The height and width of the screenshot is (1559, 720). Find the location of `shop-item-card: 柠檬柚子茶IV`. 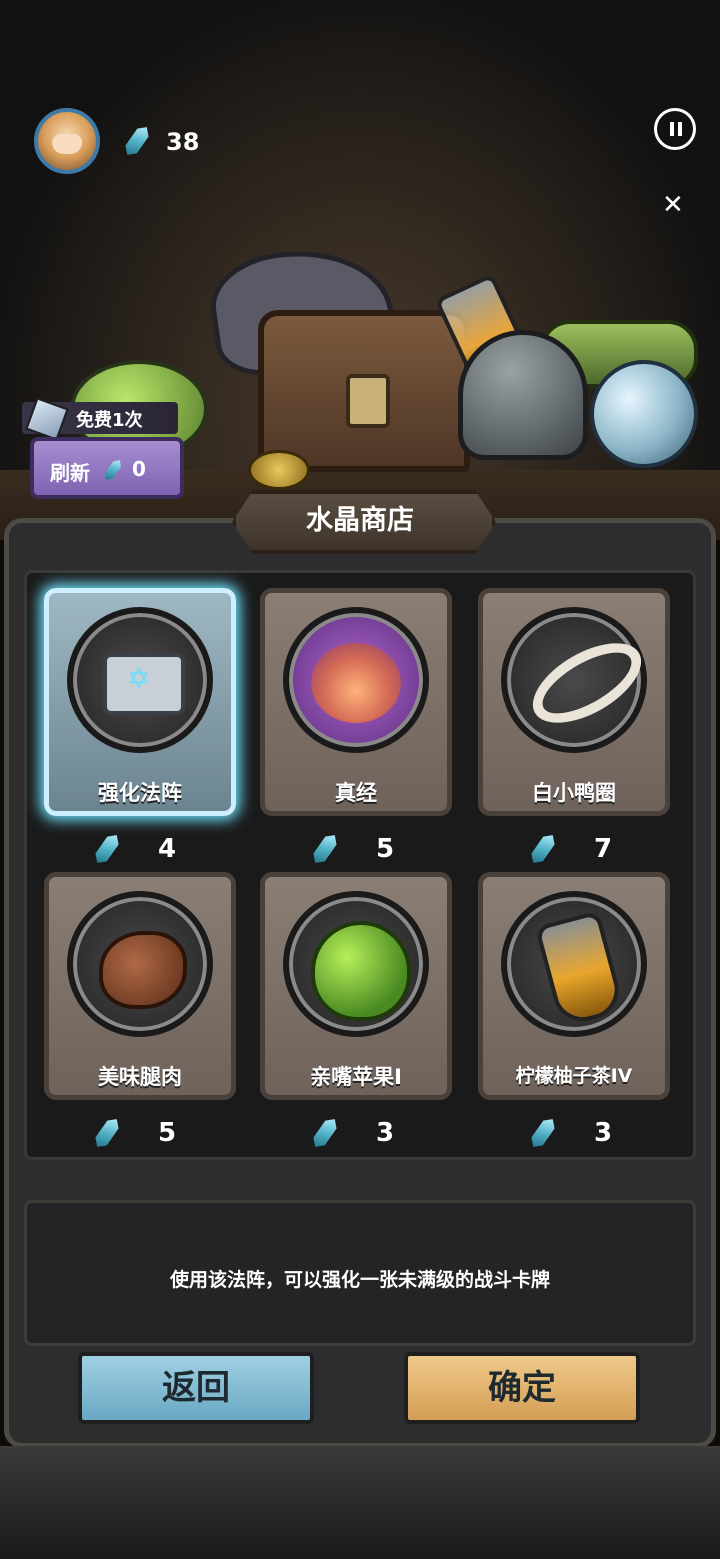

shop-item-card: 柠檬柚子茶IV is located at coordinates (574, 986).